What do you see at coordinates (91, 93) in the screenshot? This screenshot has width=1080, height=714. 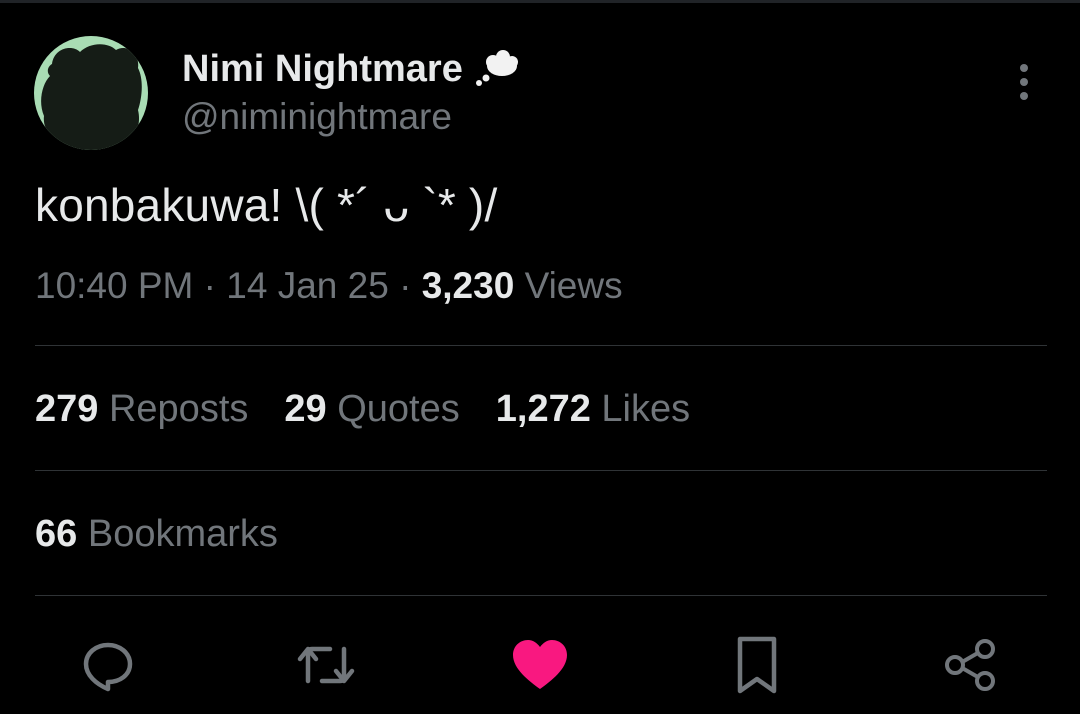 I see `avatar` at bounding box center [91, 93].